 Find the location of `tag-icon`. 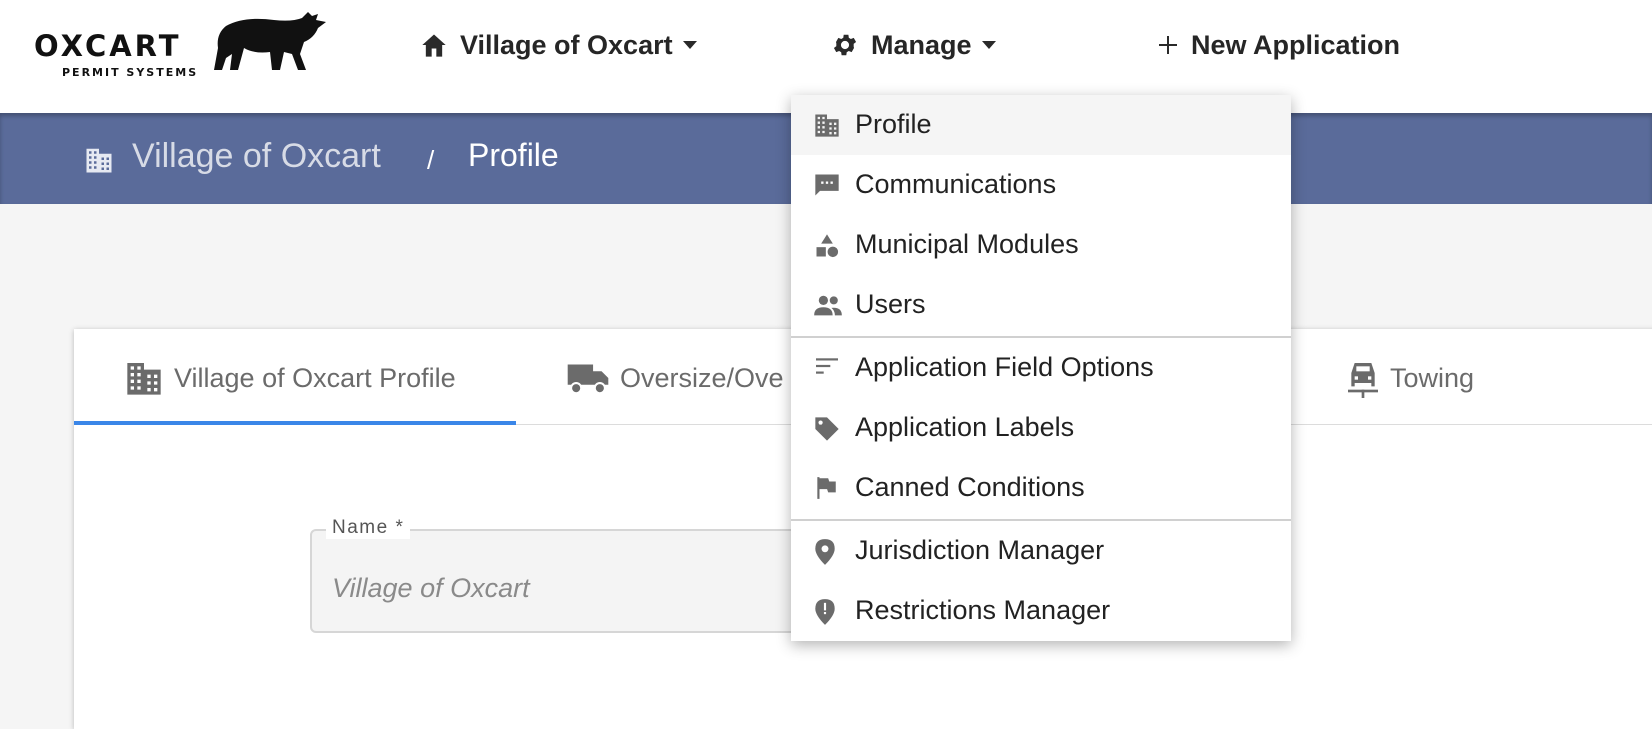

tag-icon is located at coordinates (827, 429).